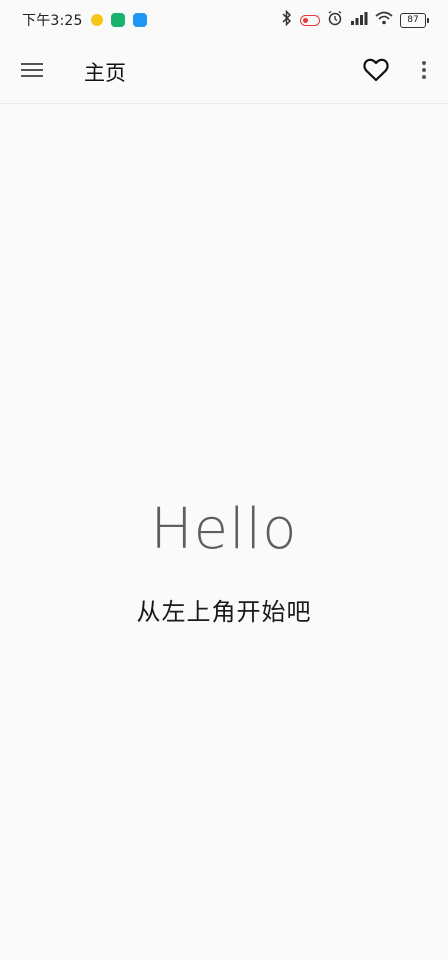  Describe the element at coordinates (414, 20) in the screenshot. I see `battery-icon: 87` at that location.